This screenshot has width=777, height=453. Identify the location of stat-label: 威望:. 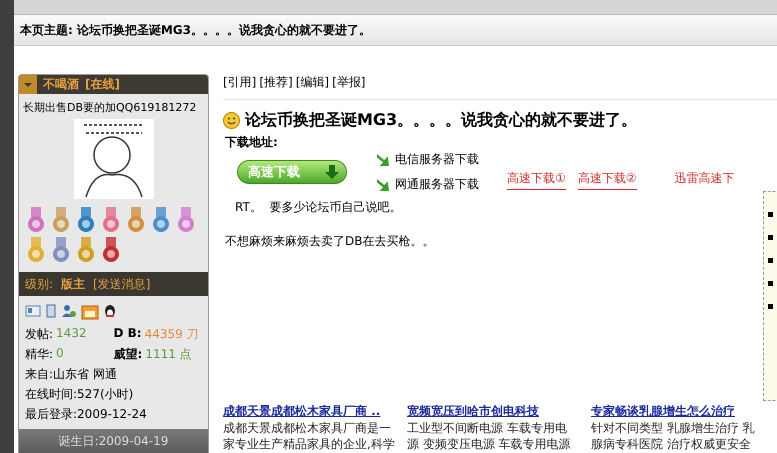
(128, 354).